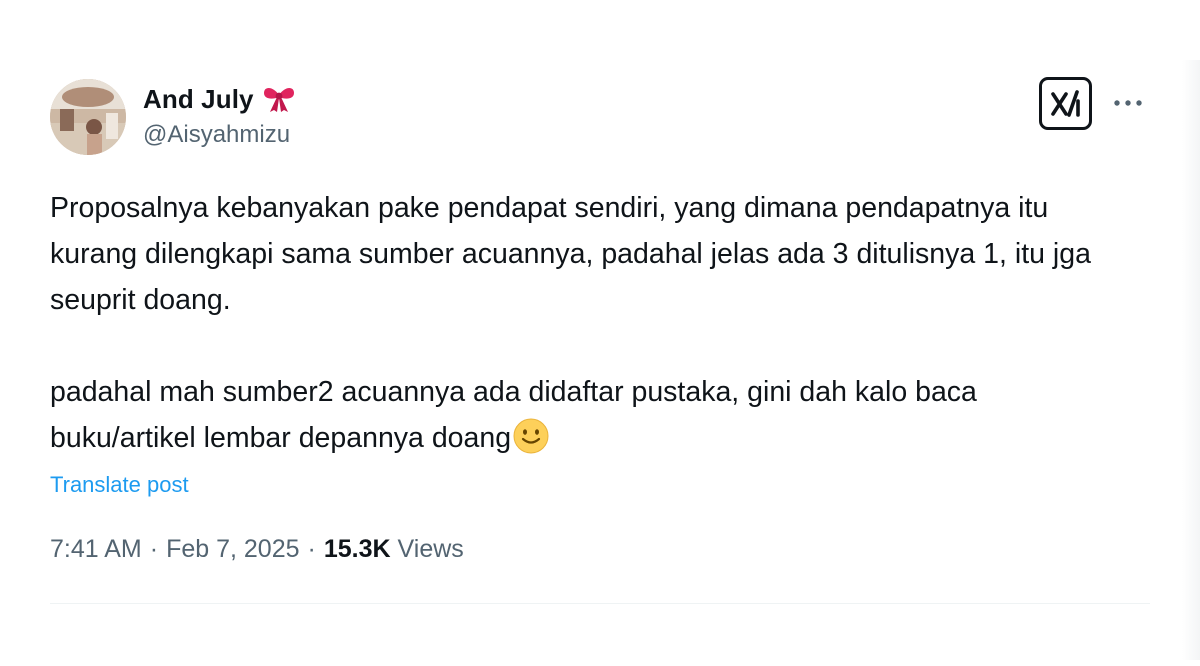  I want to click on avatar, so click(88, 117).